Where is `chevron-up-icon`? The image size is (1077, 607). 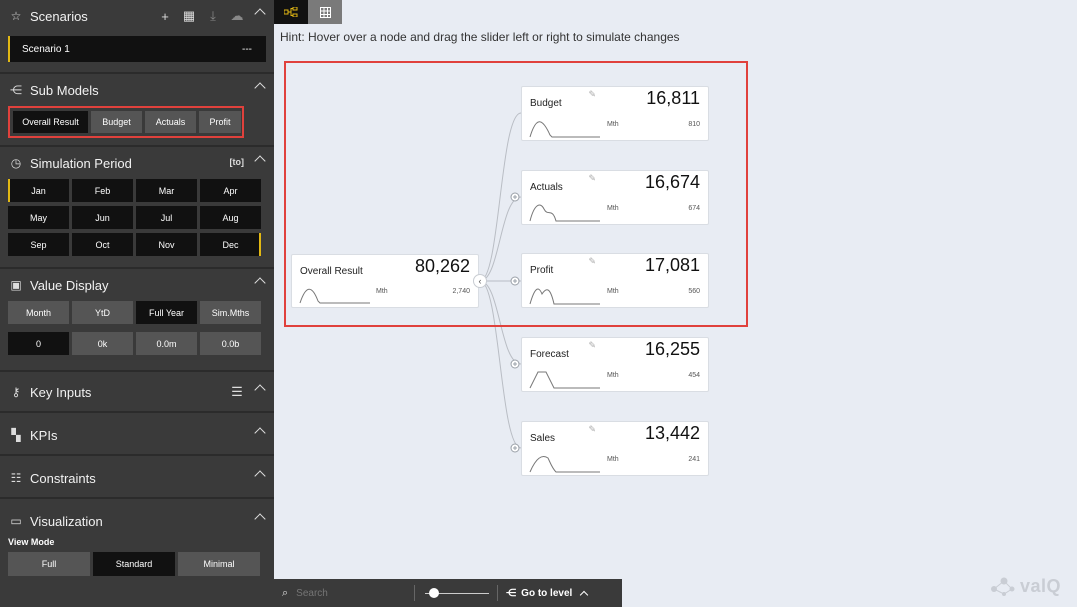 chevron-up-icon is located at coordinates (584, 594).